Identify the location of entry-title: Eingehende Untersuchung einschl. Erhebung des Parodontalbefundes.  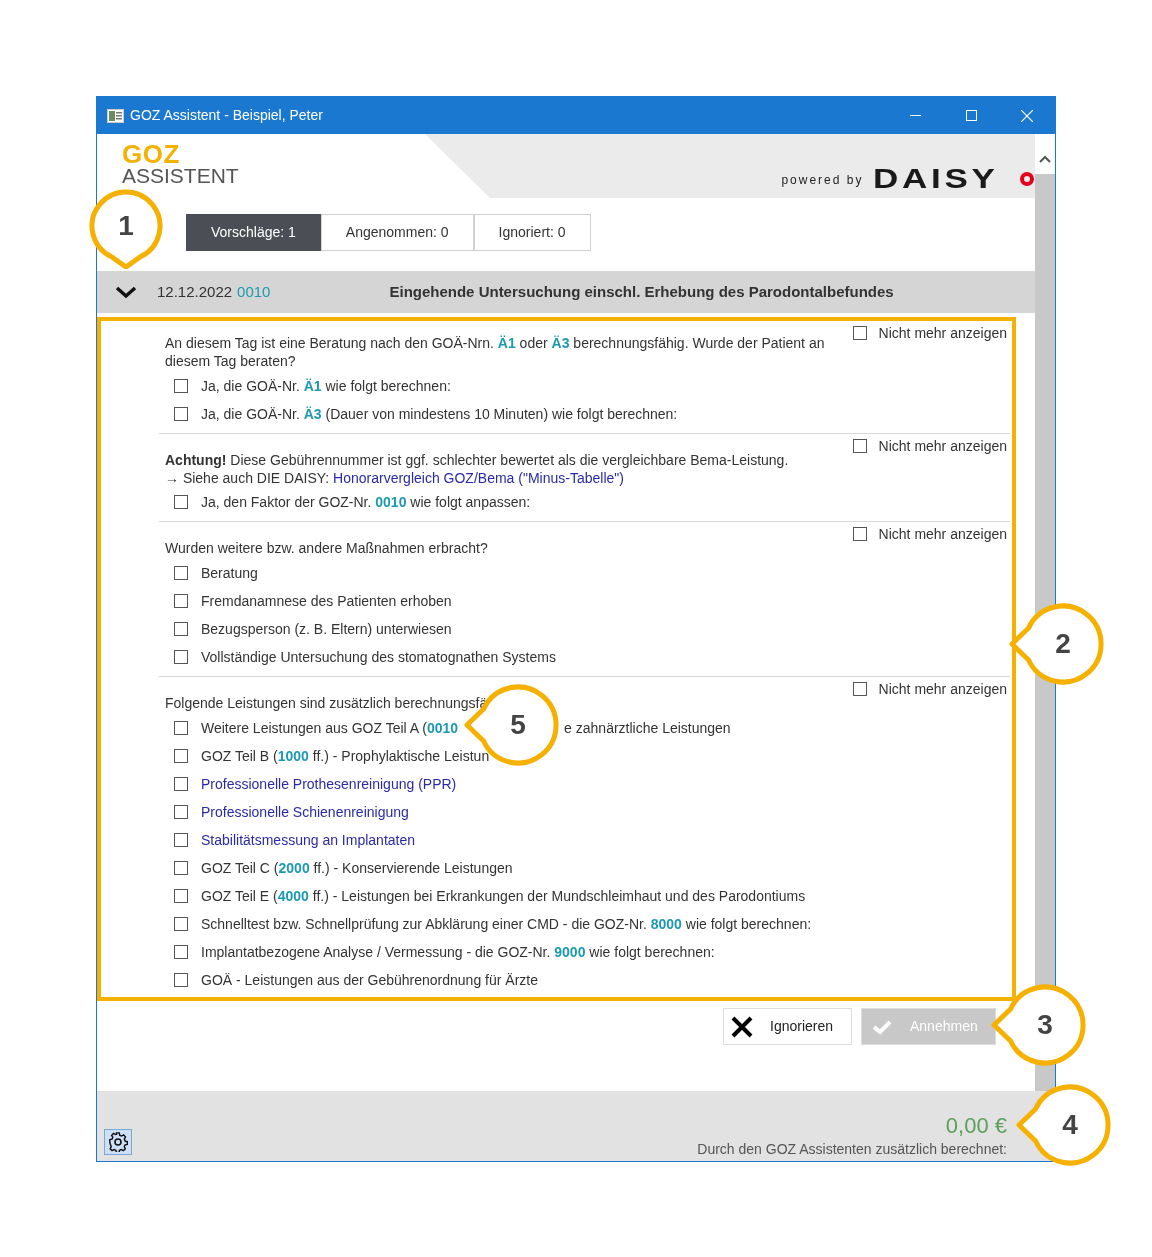
(641, 291).